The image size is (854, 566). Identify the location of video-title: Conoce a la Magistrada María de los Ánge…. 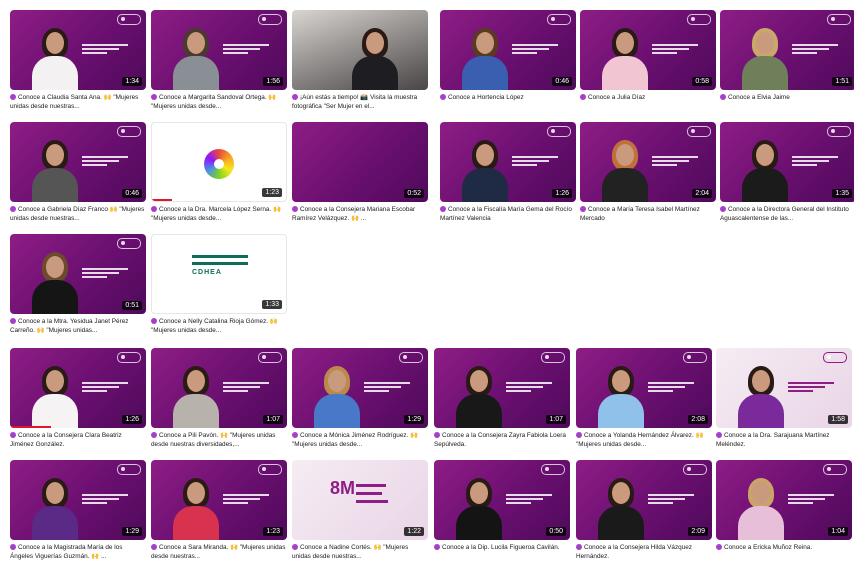
(78, 552).